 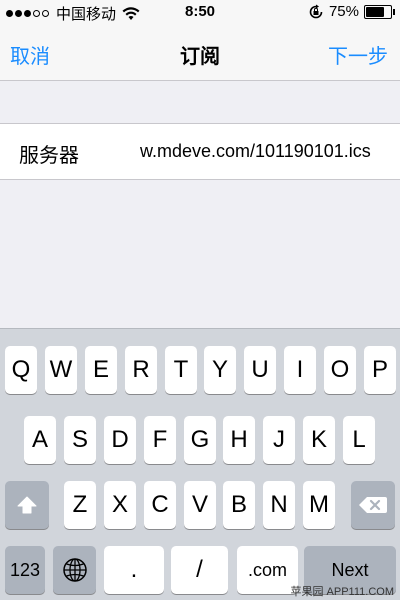 What do you see at coordinates (375, 11) in the screenshot?
I see `battery-fill` at bounding box center [375, 11].